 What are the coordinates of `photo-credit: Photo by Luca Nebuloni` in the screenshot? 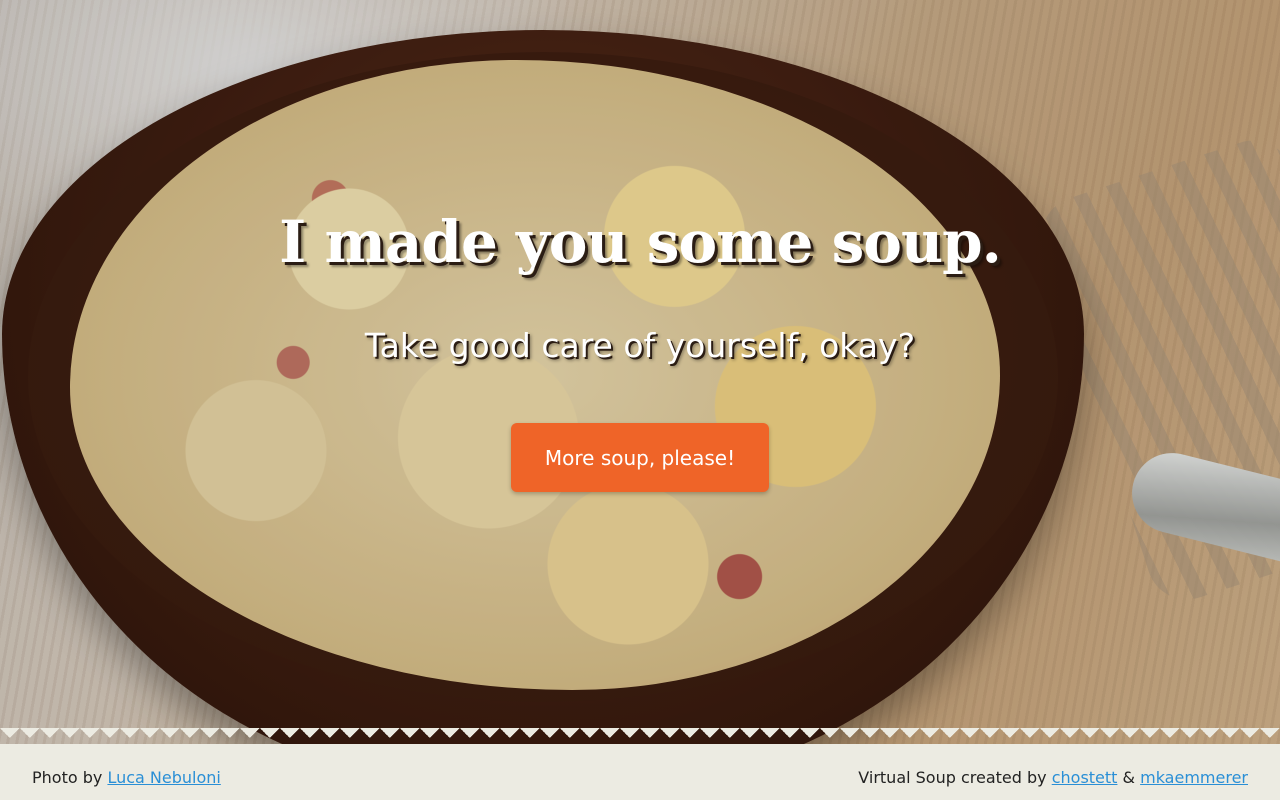 It's located at (126, 777).